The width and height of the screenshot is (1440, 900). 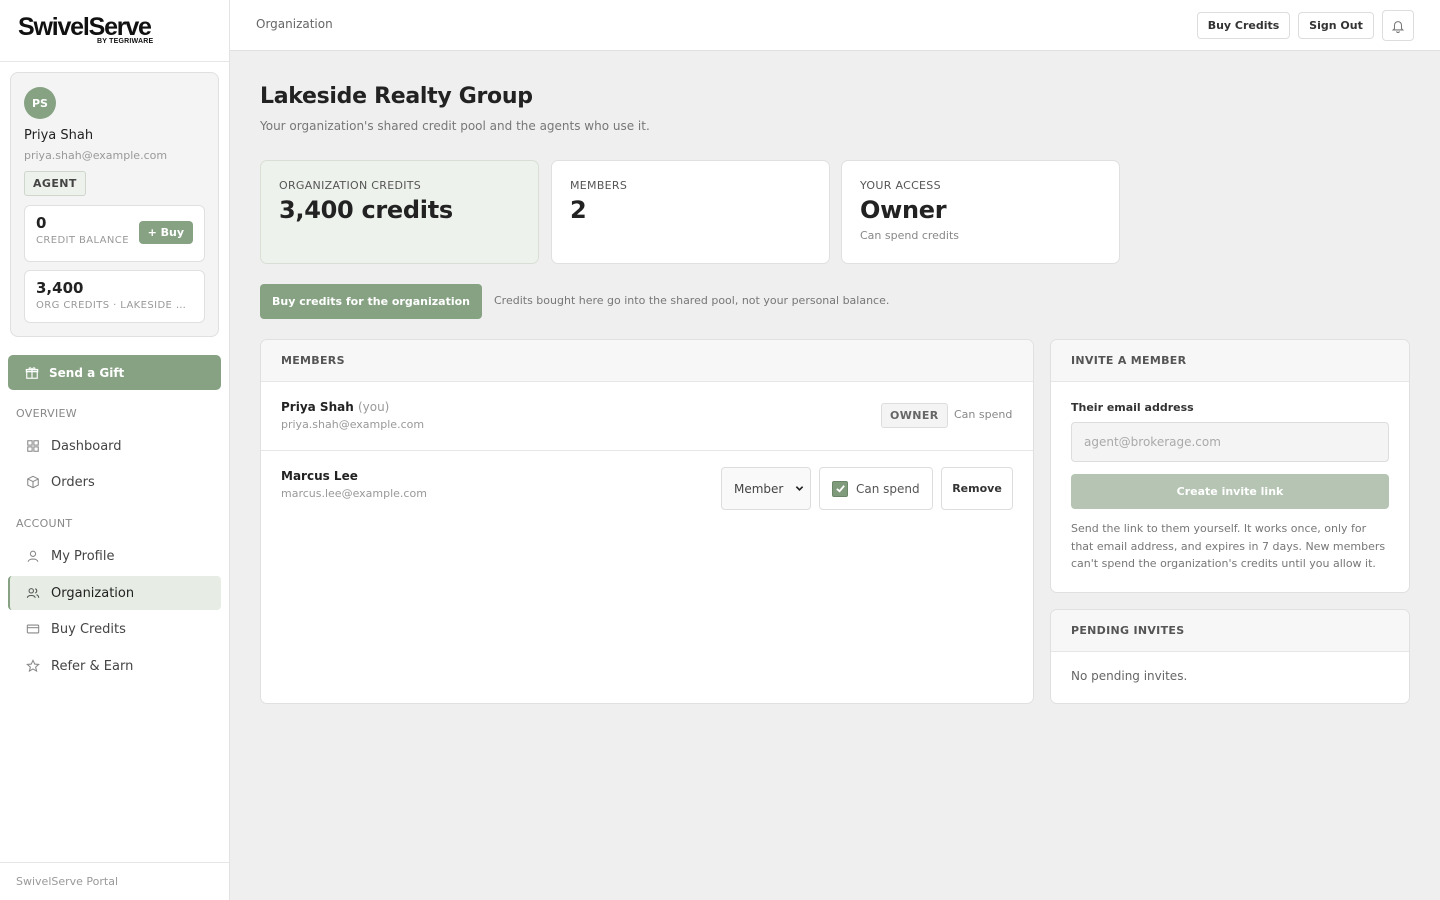 I want to click on buy-credits-mini-button: + Buy, so click(x=165, y=232).